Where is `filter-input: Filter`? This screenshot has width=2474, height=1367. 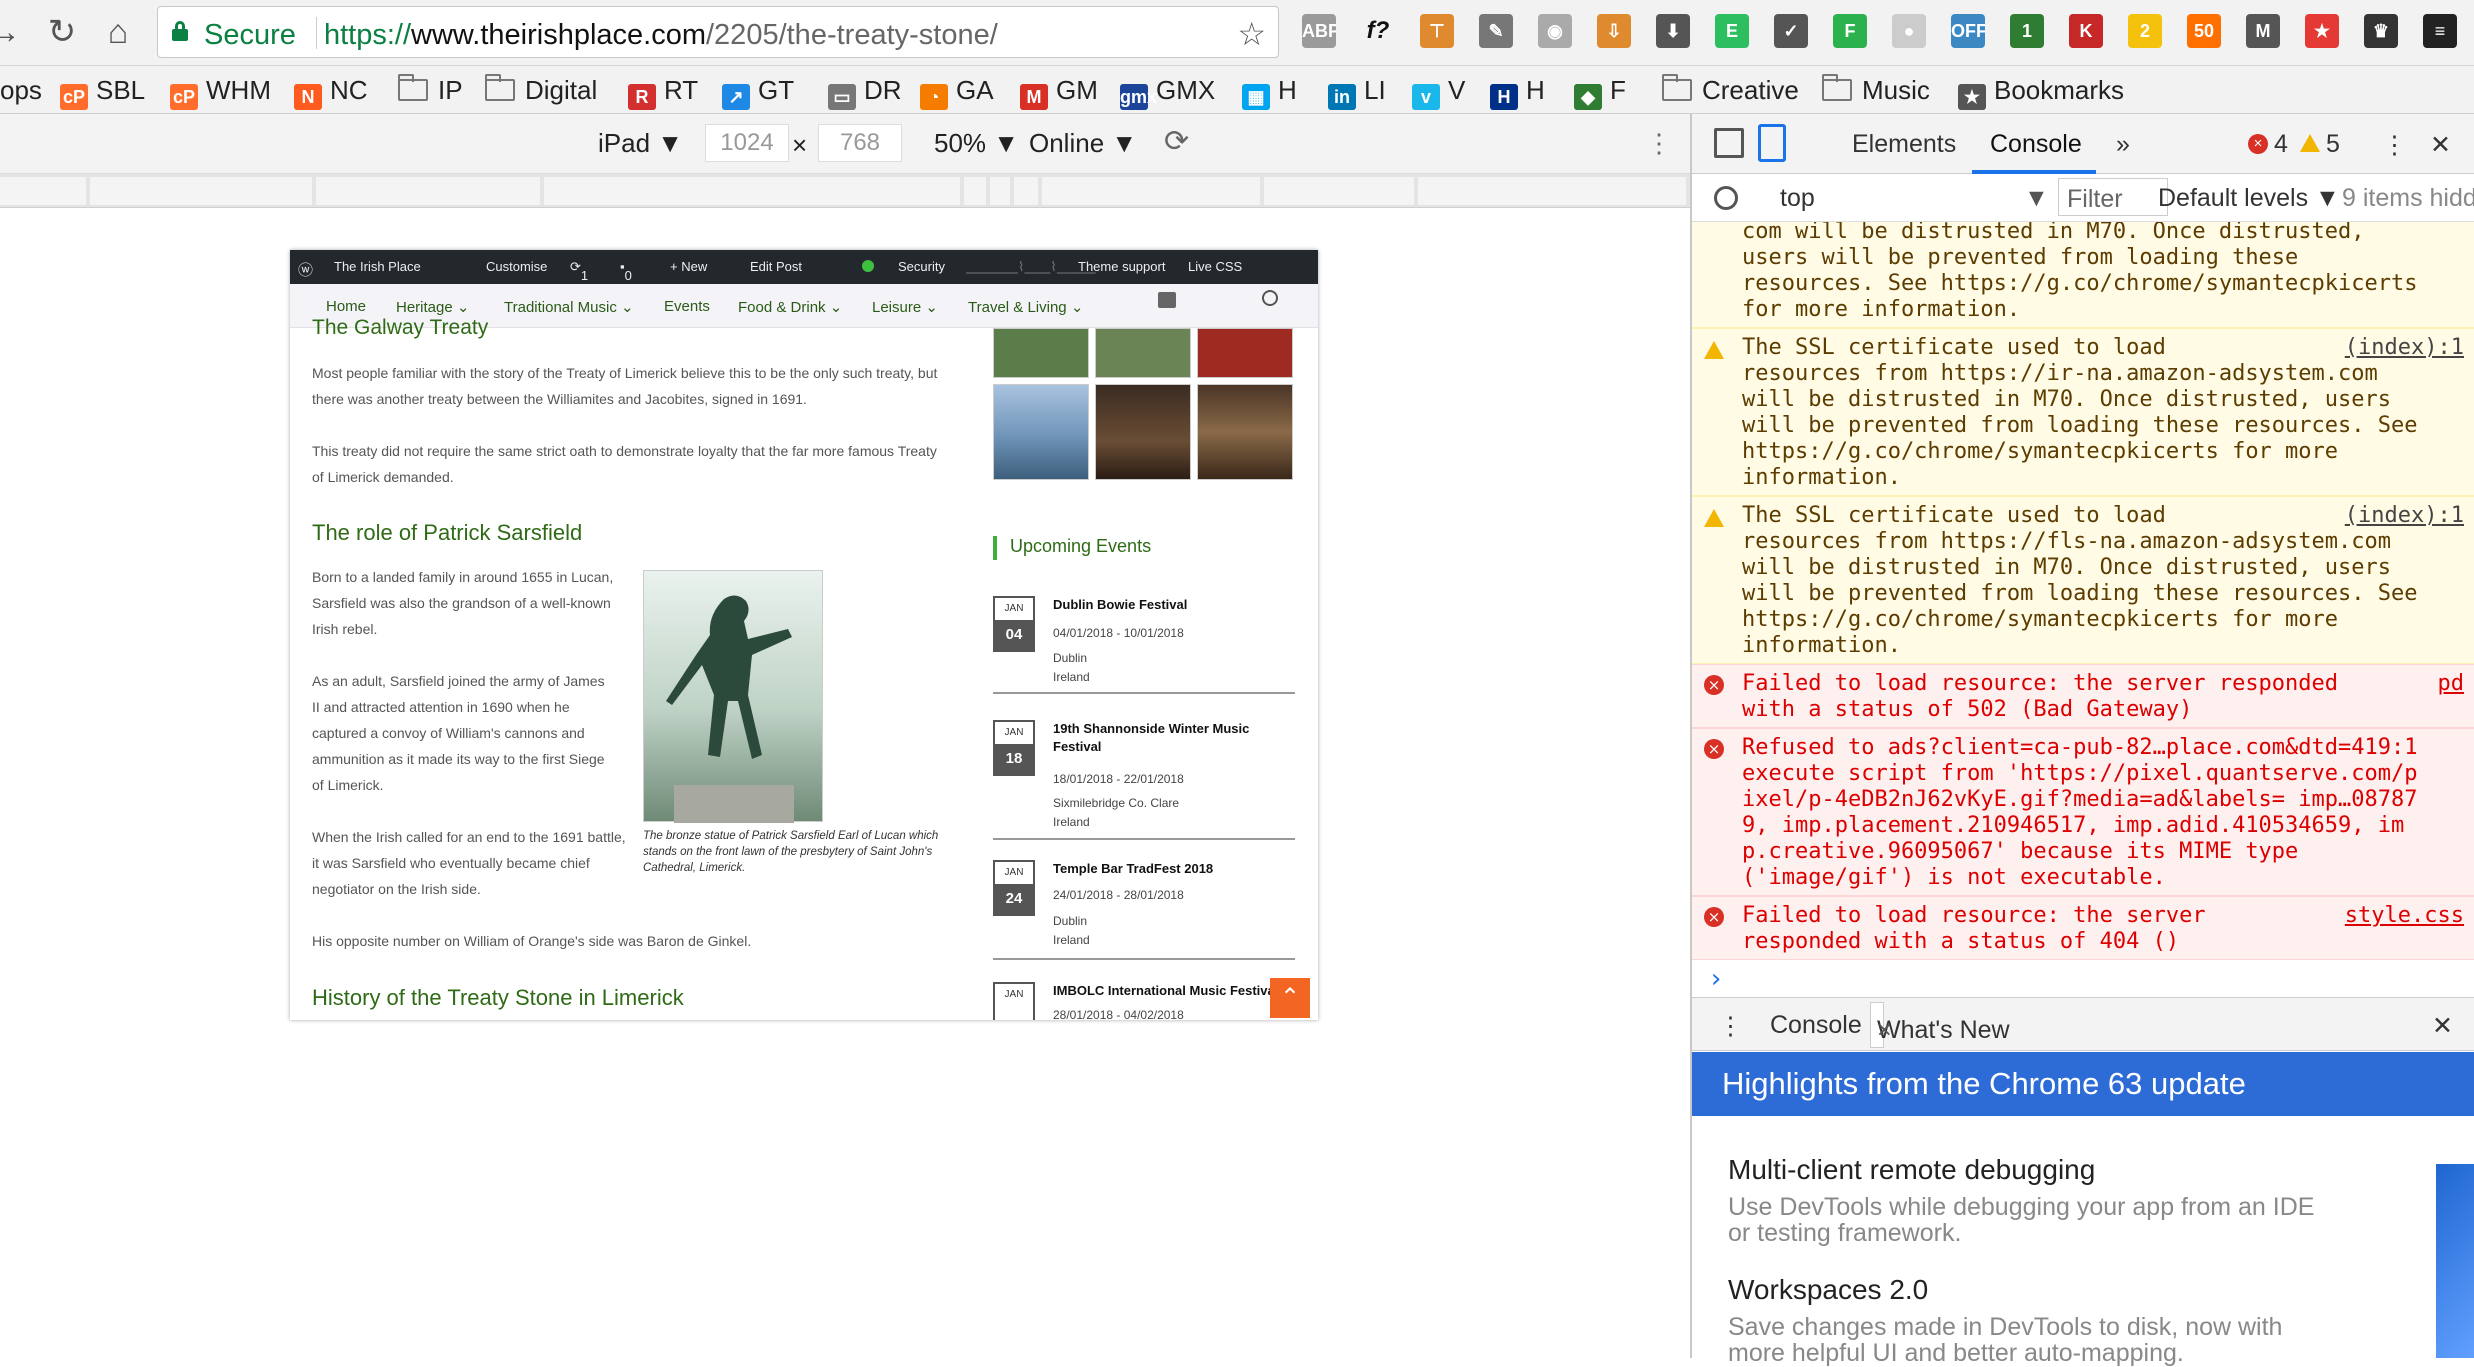
filter-input: Filter is located at coordinates (2113, 197).